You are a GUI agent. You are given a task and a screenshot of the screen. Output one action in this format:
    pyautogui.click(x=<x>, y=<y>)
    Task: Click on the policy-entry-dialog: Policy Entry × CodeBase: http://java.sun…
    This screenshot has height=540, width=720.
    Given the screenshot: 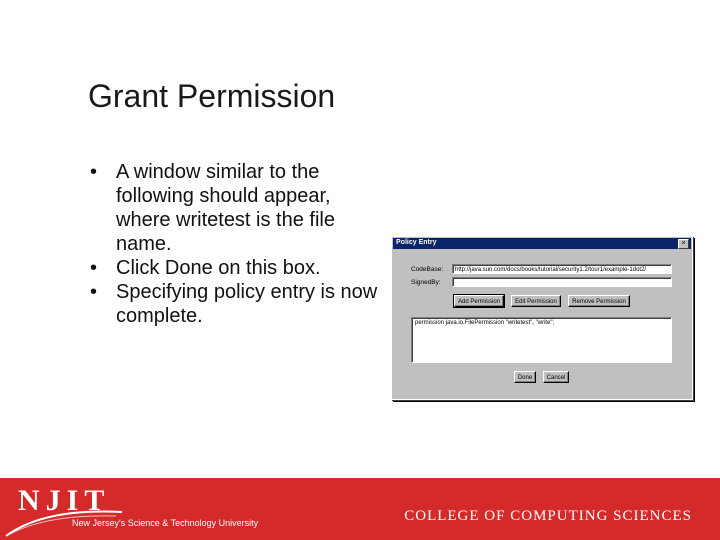 What is the action you would take?
    pyautogui.click(x=542, y=318)
    